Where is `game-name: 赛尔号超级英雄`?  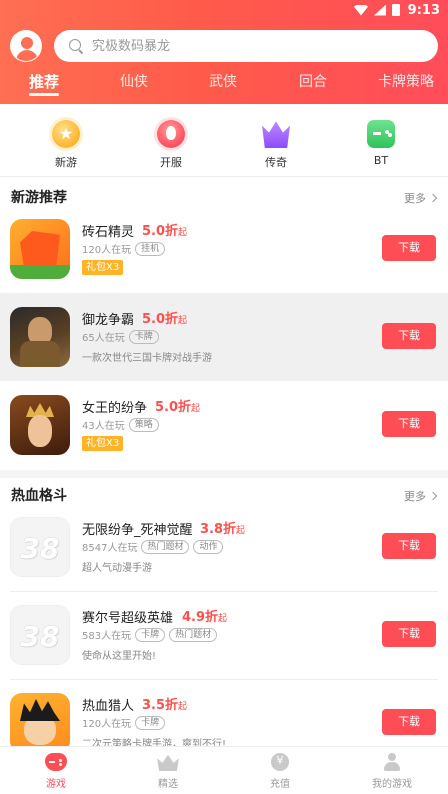 game-name: 赛尔号超级英雄 is located at coordinates (128, 618).